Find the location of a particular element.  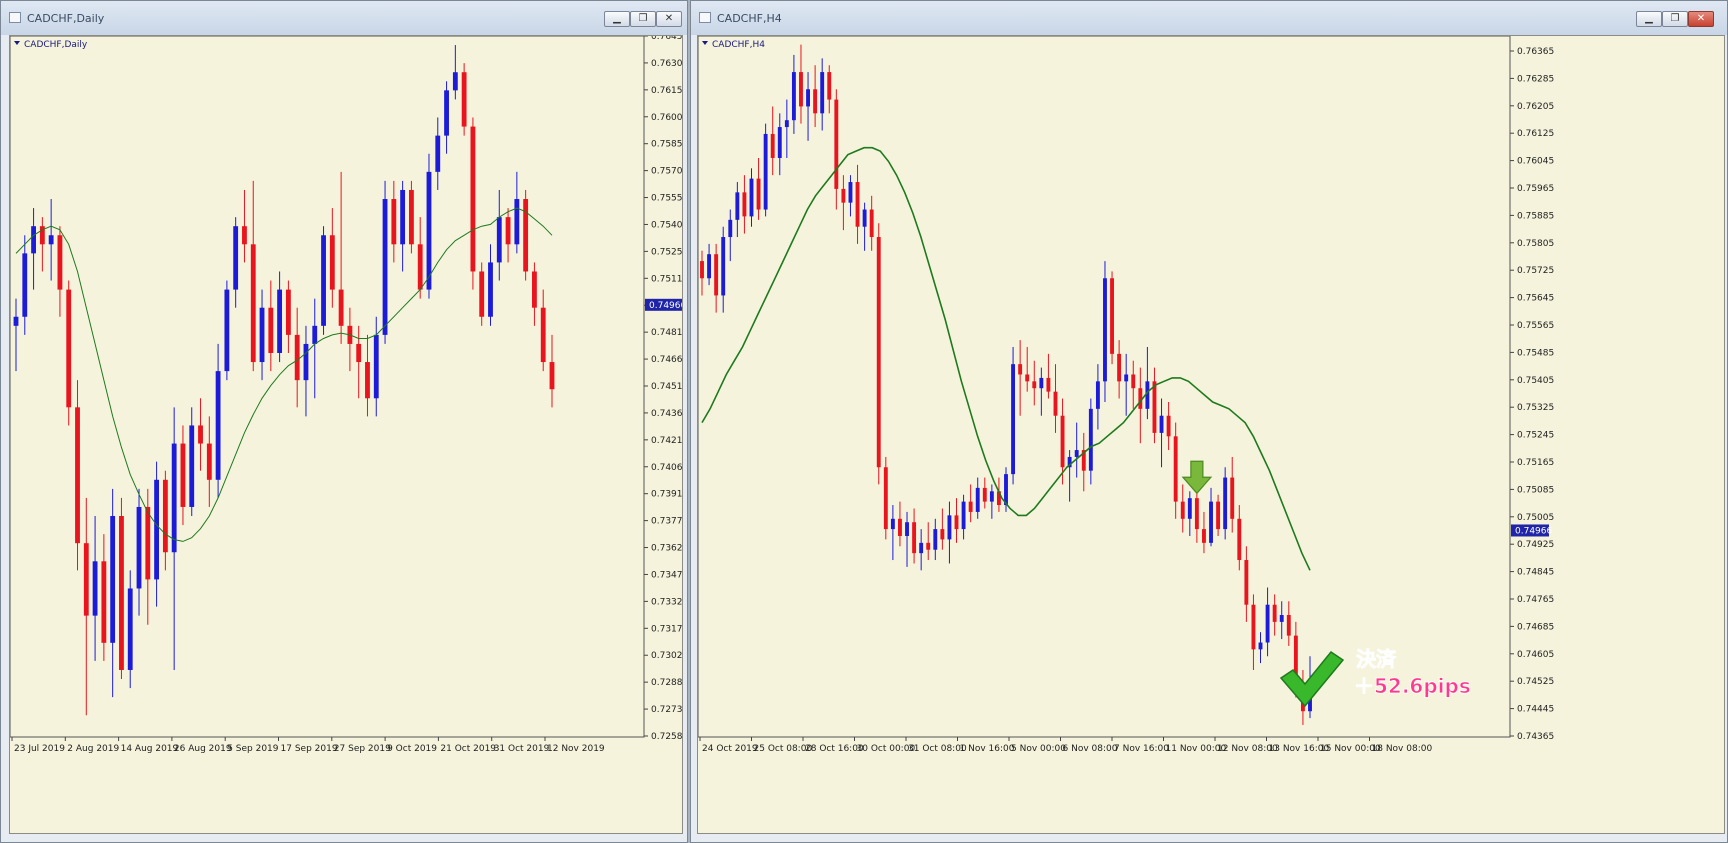

price-tick-label: 0.74810 is located at coordinates (667, 333).